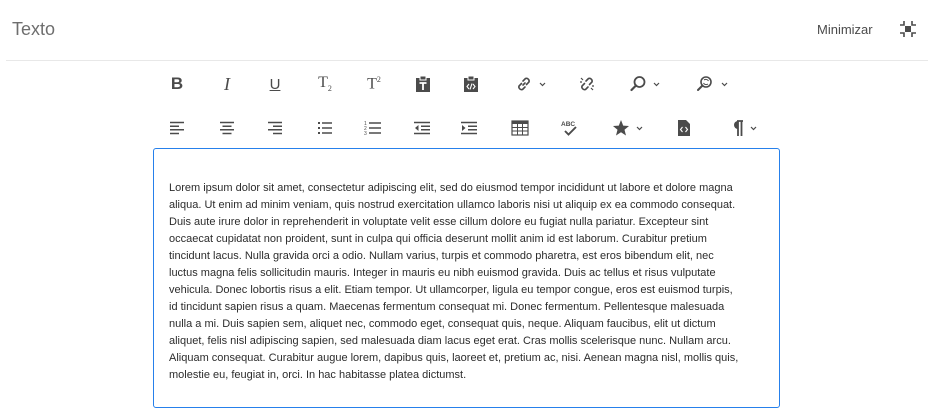  What do you see at coordinates (738, 128) in the screenshot?
I see `pilcrow-icon` at bounding box center [738, 128].